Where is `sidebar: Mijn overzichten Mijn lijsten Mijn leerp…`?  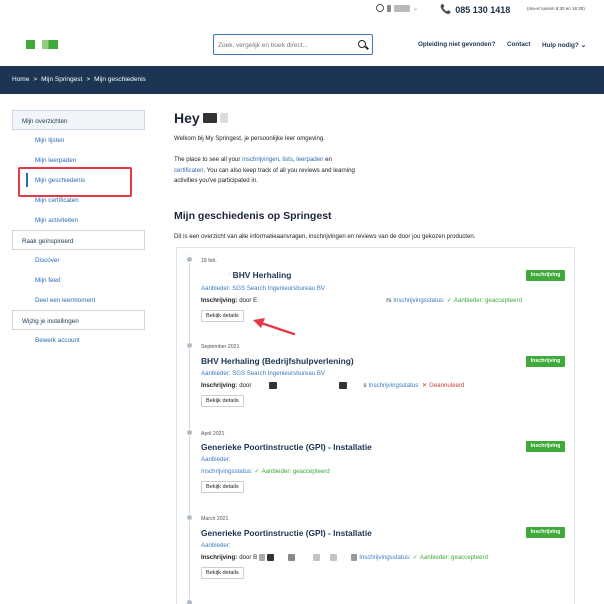 sidebar: Mijn overzichten Mijn lijsten Mijn leerp… is located at coordinates (78, 230).